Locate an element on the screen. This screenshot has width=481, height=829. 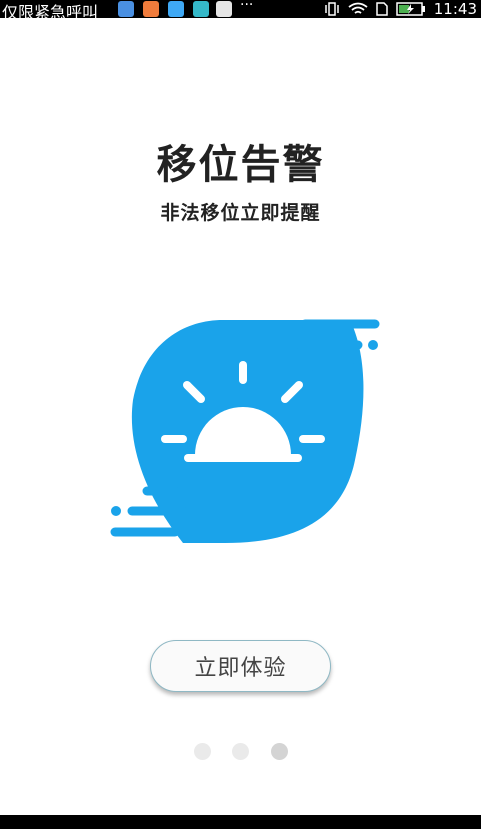
china-app-icon is located at coordinates (176, 9).